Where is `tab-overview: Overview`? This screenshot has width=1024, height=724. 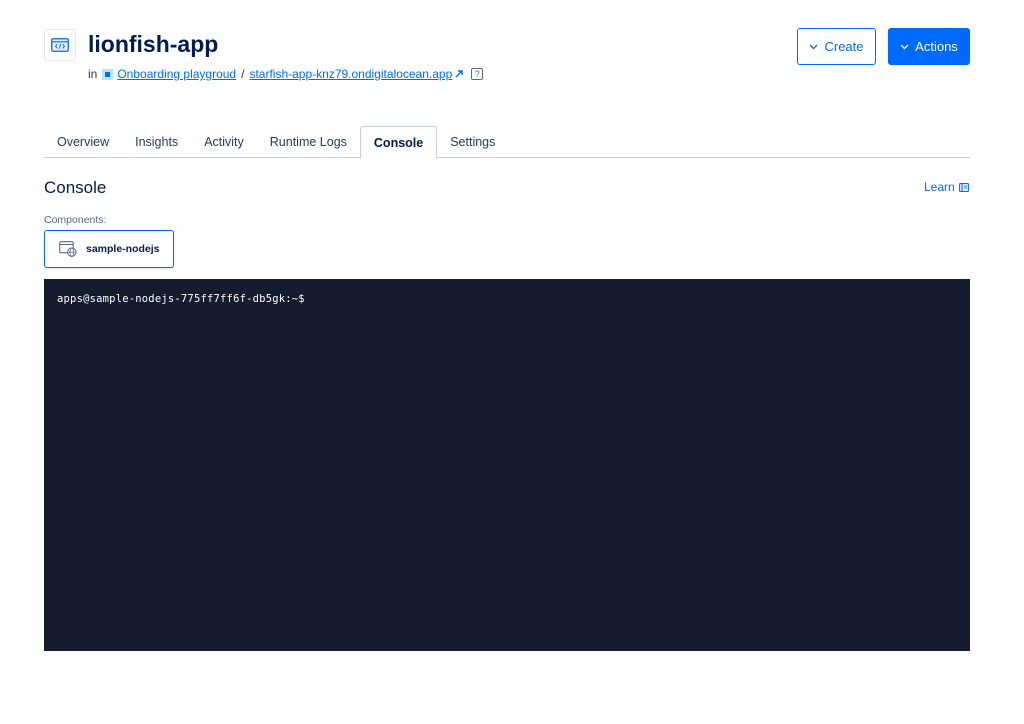
tab-overview: Overview is located at coordinates (83, 142).